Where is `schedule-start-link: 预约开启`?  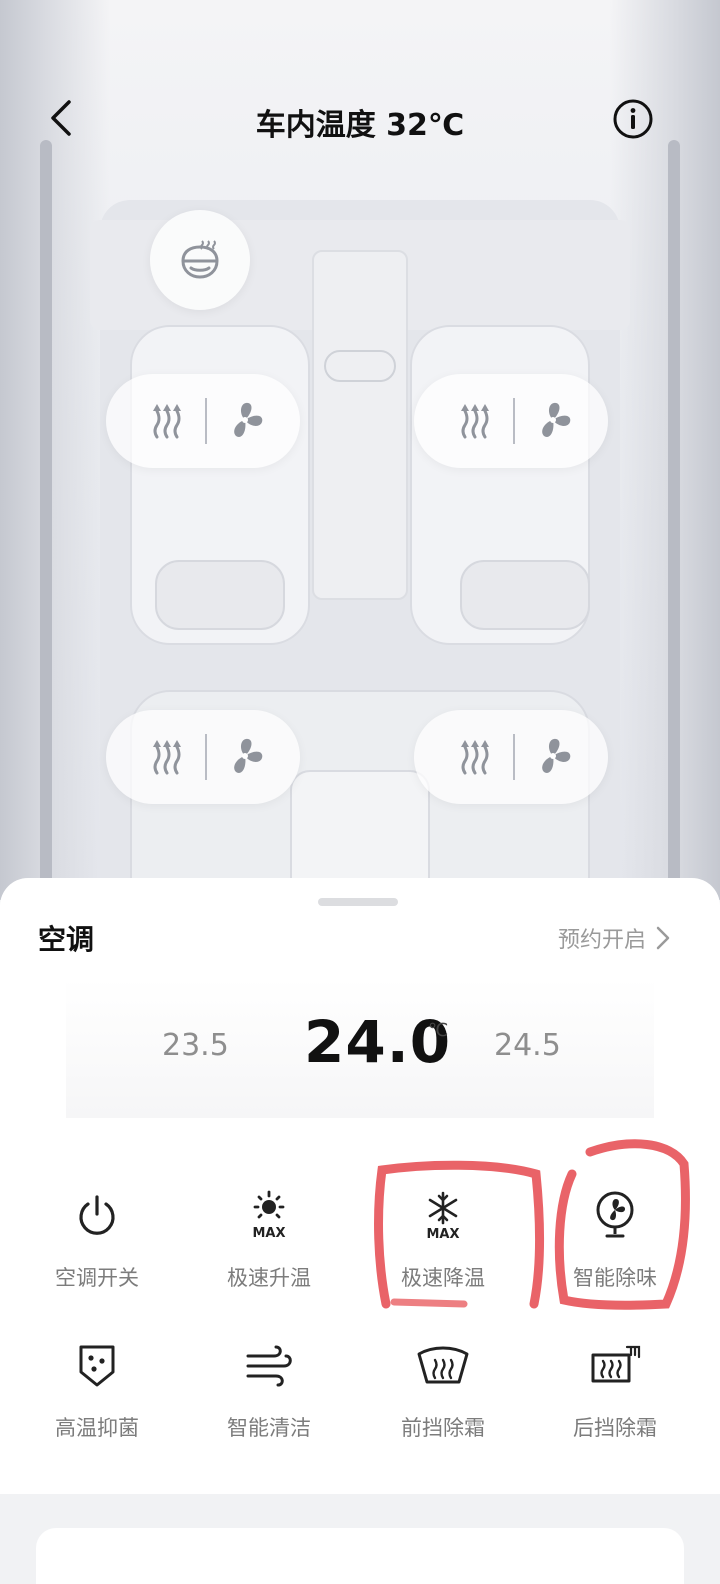 schedule-start-link: 预约开启 is located at coordinates (614, 938).